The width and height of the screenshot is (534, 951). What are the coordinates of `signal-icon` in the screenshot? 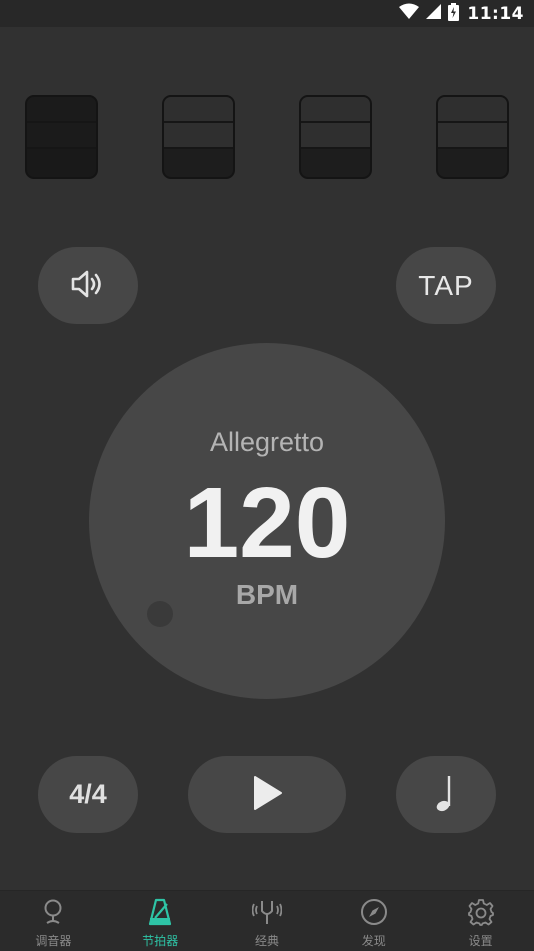 It's located at (433, 13).